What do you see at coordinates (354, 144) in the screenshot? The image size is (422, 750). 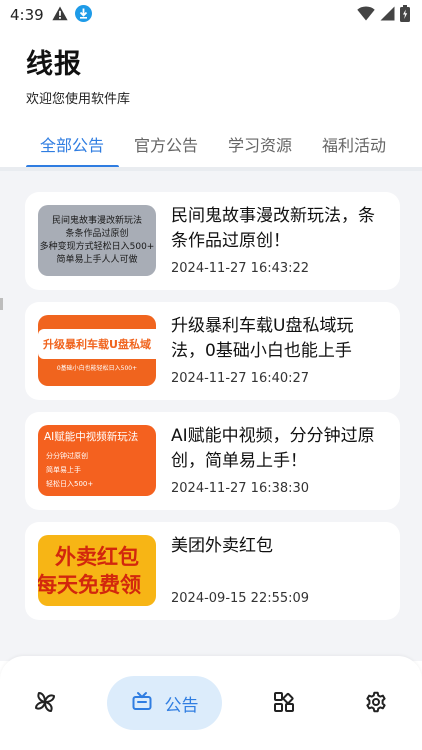 I see `tab-welfare-activities: 福利活动` at bounding box center [354, 144].